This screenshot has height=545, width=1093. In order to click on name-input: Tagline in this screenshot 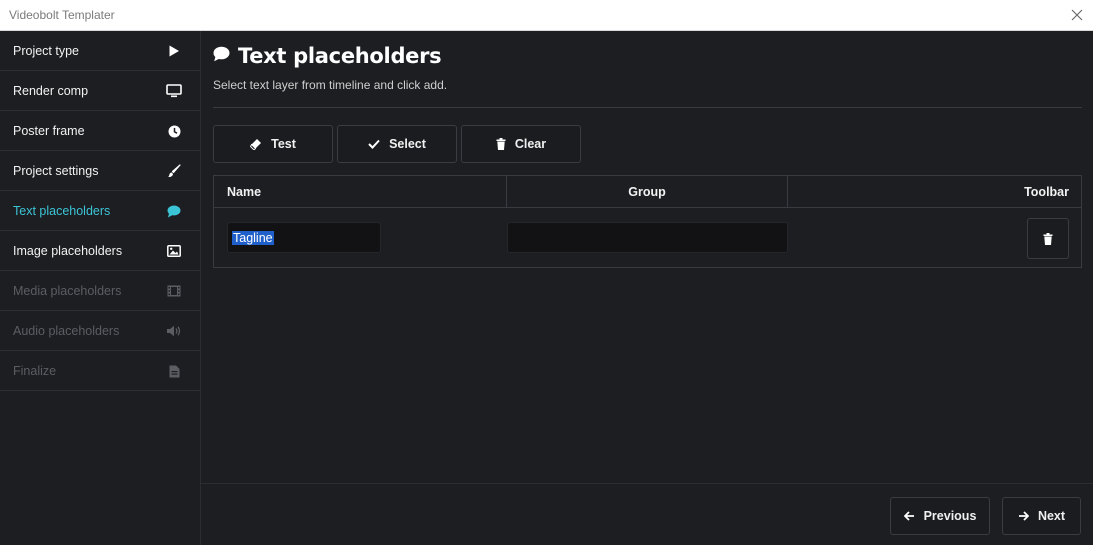, I will do `click(304, 237)`.